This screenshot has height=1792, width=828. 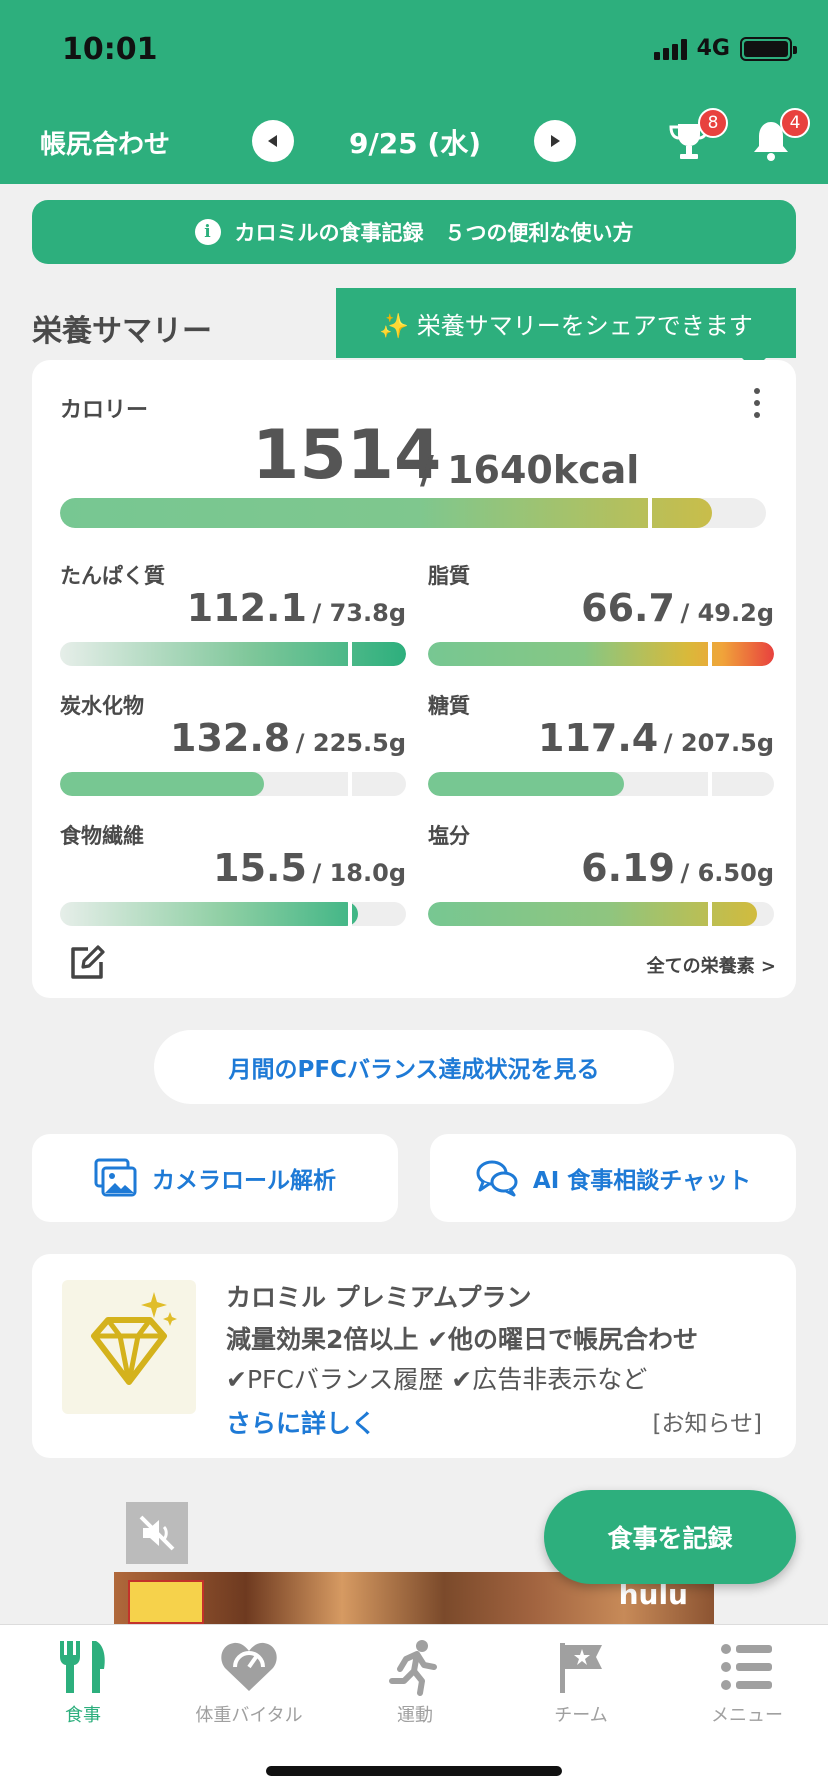 What do you see at coordinates (413, 1668) in the screenshot?
I see `running-icon` at bounding box center [413, 1668].